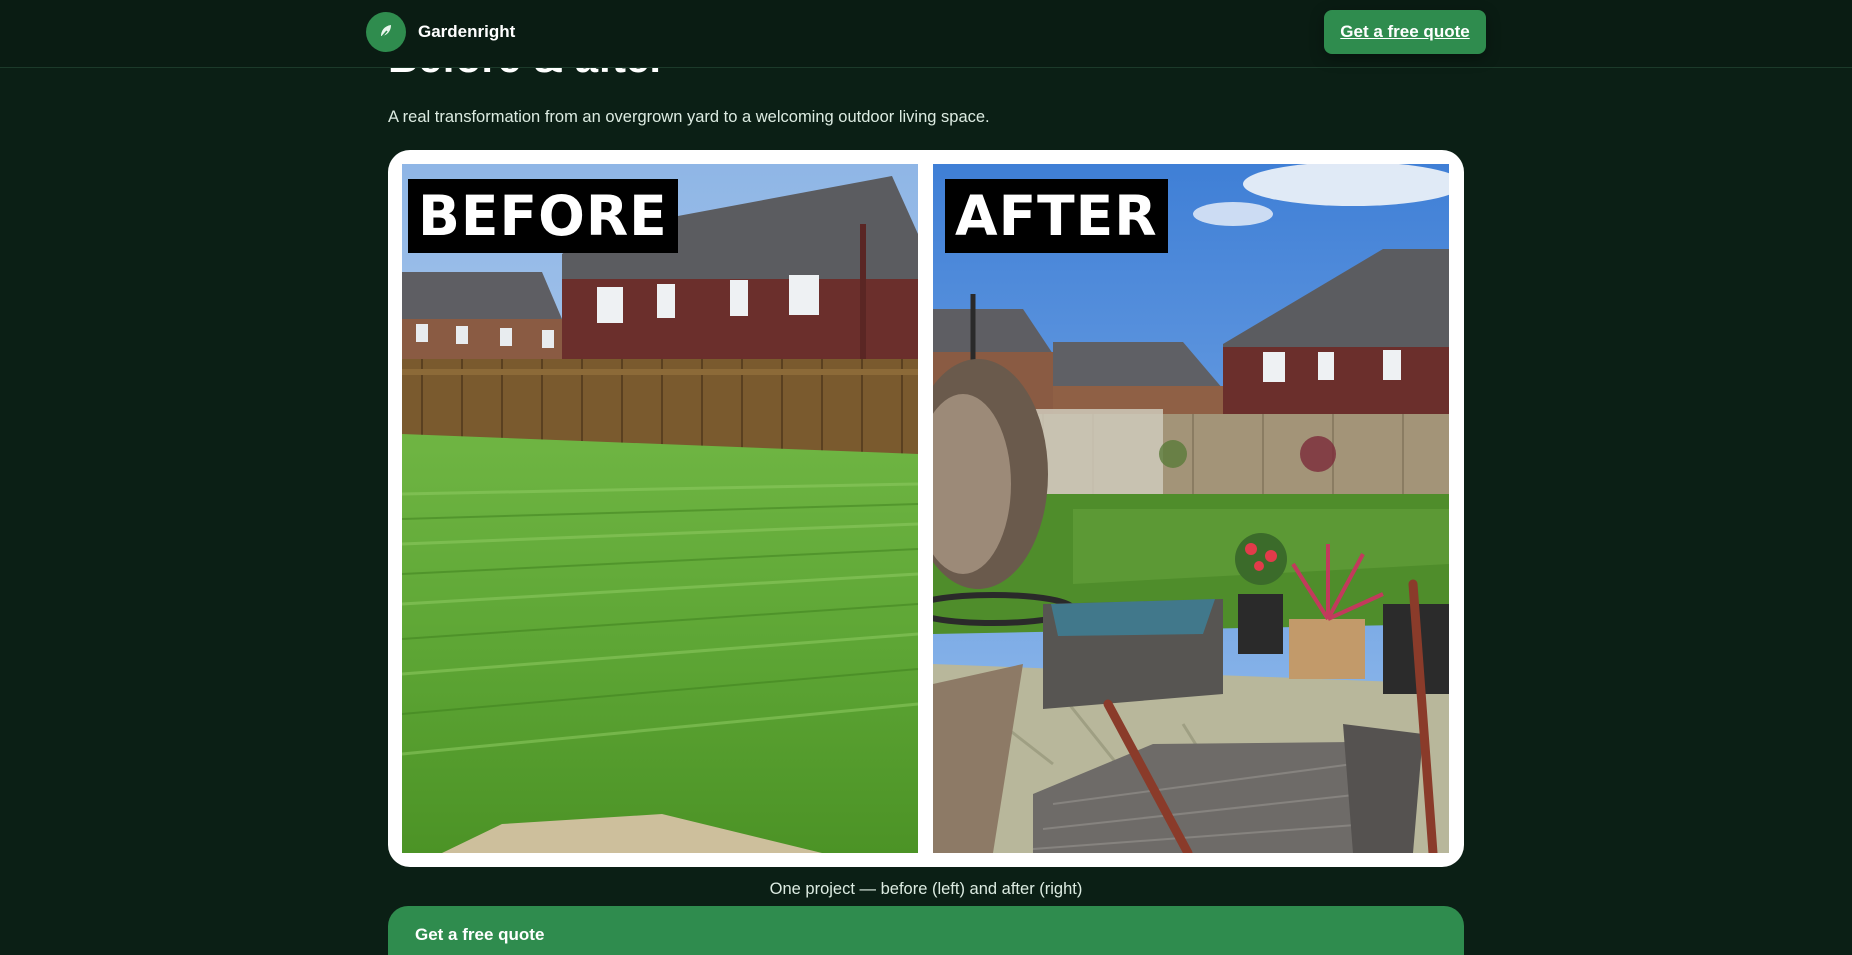  What do you see at coordinates (1405, 32) in the screenshot?
I see `get-quote-button: Get a free quote` at bounding box center [1405, 32].